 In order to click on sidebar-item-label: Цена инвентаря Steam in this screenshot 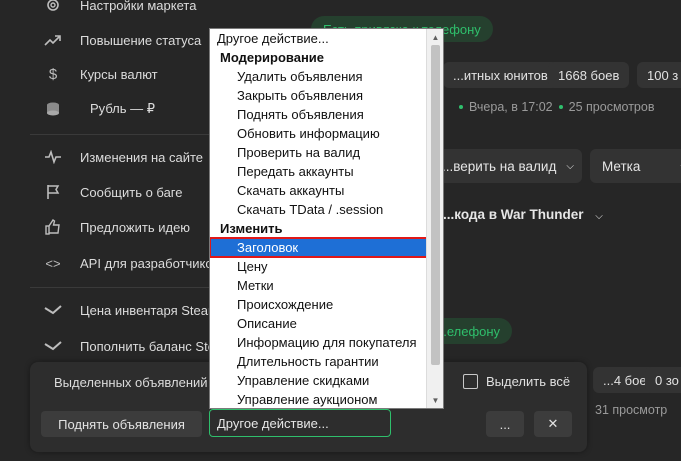, I will do `click(149, 310)`.